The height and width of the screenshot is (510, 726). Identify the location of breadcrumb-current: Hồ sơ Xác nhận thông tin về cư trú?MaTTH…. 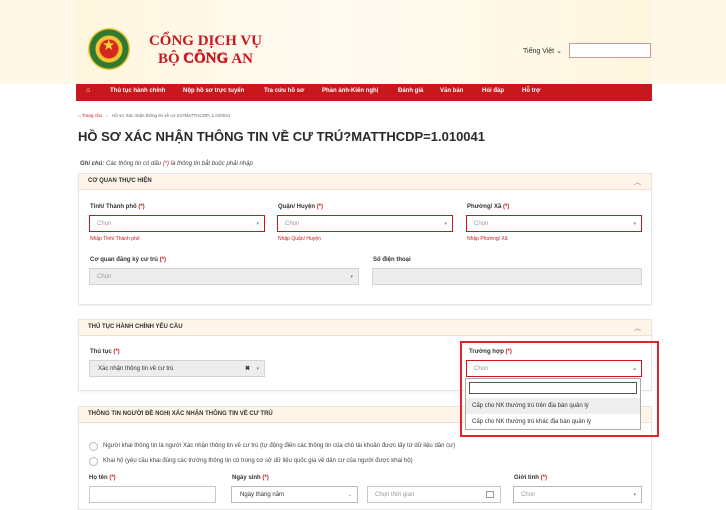
(171, 115).